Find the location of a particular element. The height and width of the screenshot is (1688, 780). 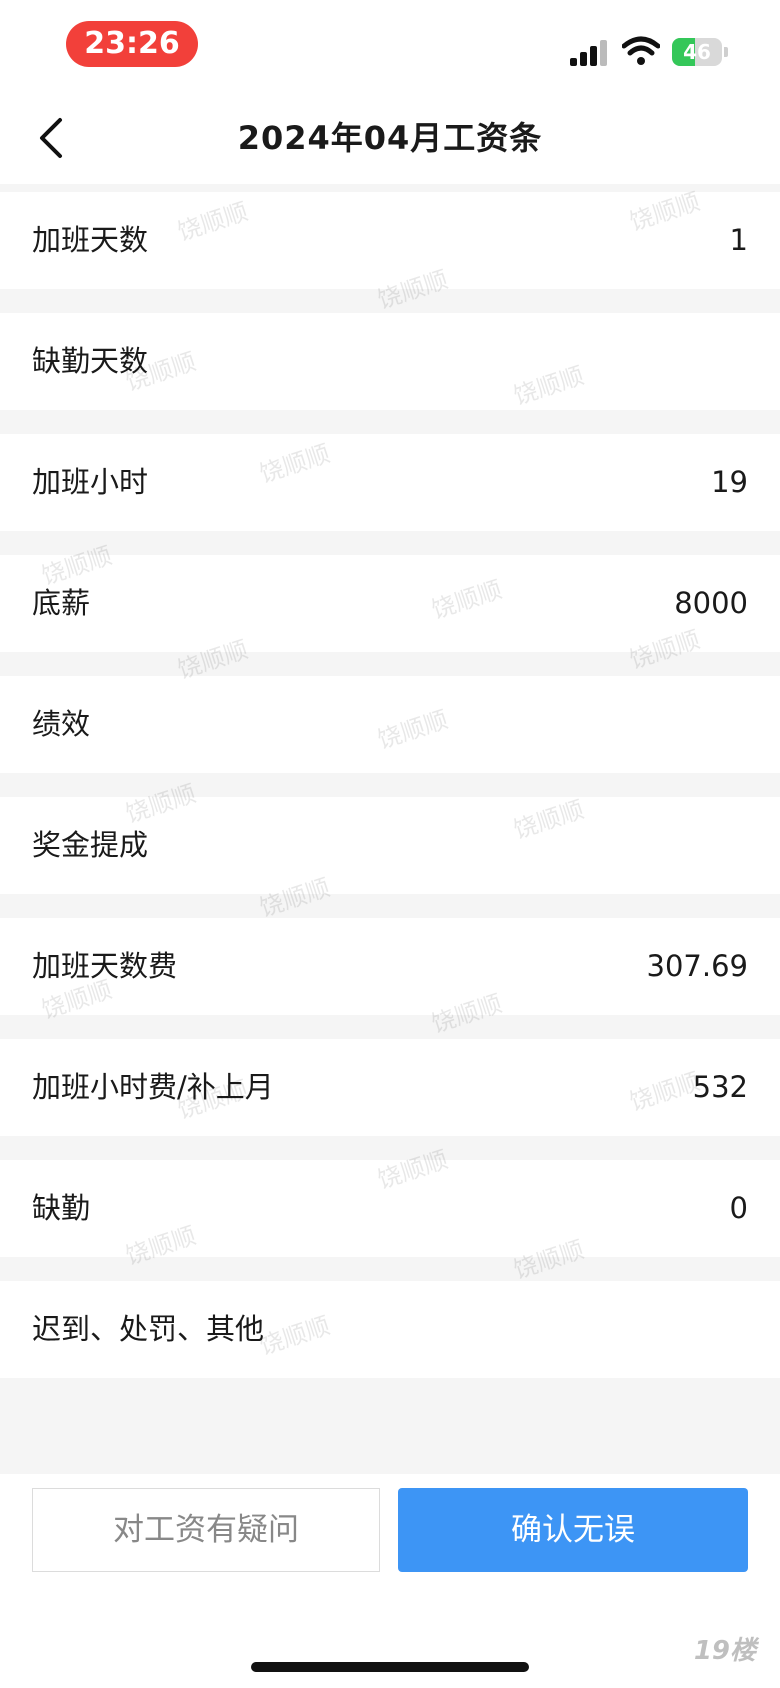

status-bar: 23:26 46 is located at coordinates (390, 46).